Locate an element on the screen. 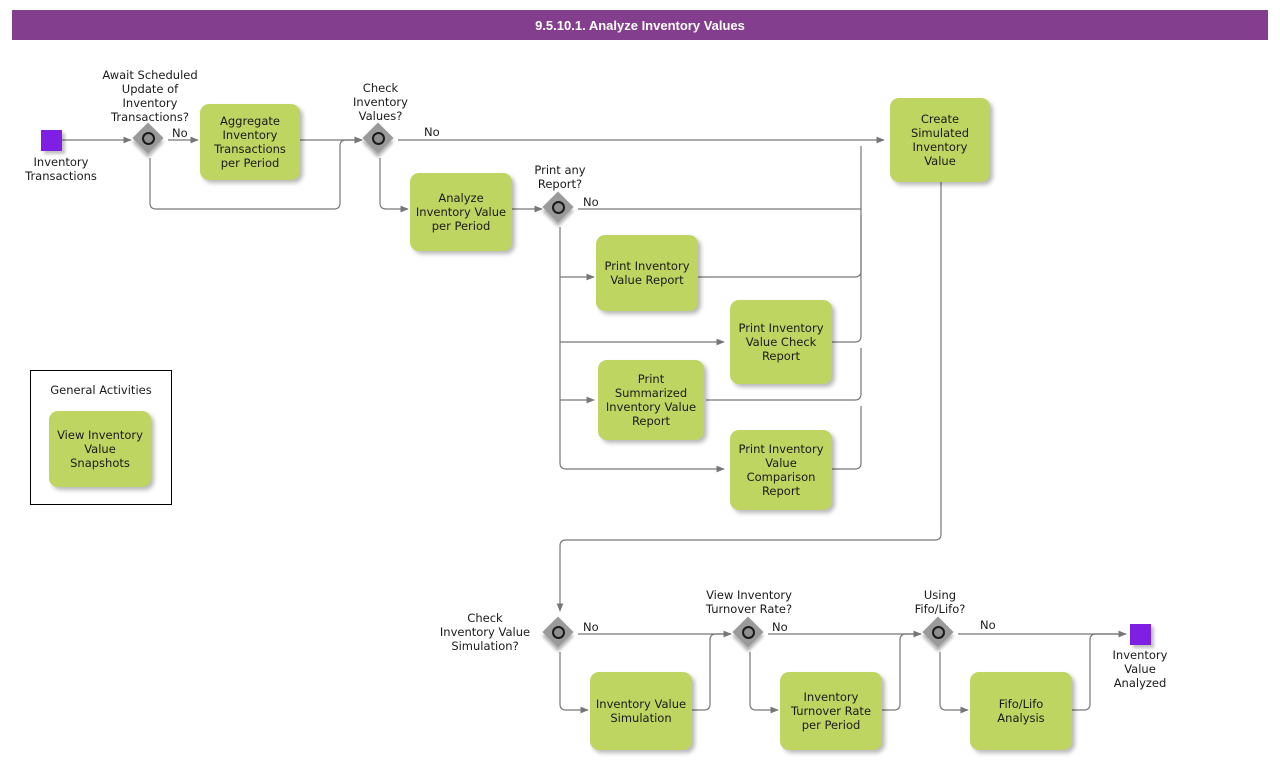  start-event is located at coordinates (51, 140).